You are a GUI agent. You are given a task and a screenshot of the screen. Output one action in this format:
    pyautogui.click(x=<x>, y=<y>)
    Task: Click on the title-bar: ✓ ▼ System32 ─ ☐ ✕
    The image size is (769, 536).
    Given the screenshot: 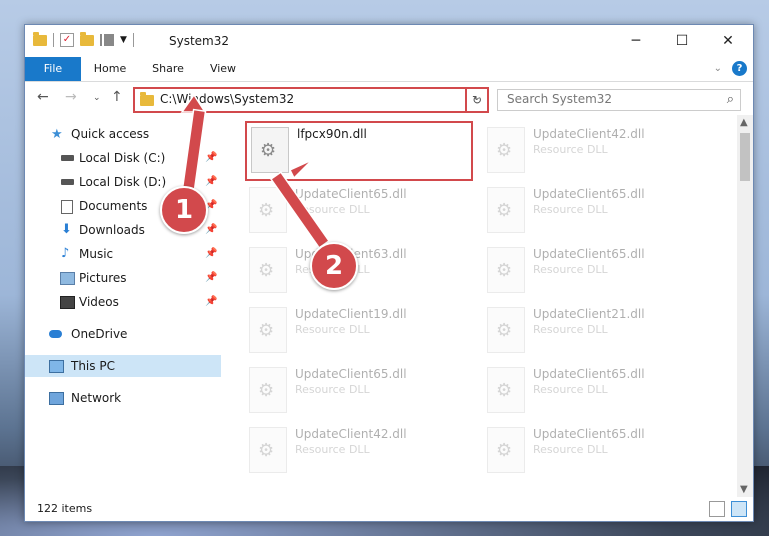 What is the action you would take?
    pyautogui.click(x=389, y=41)
    